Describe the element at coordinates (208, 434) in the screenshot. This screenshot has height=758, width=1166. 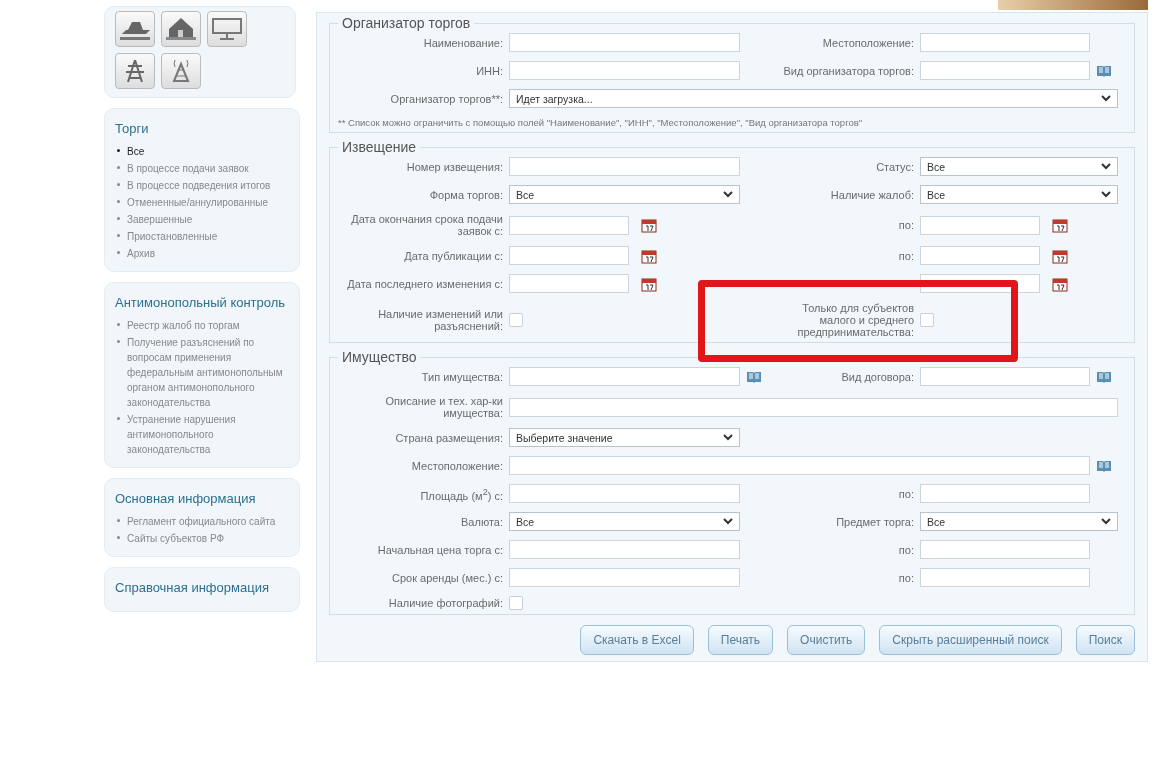
I see `sidebar-link: Устранение нарушения антимонопольного законодательства` at that location.